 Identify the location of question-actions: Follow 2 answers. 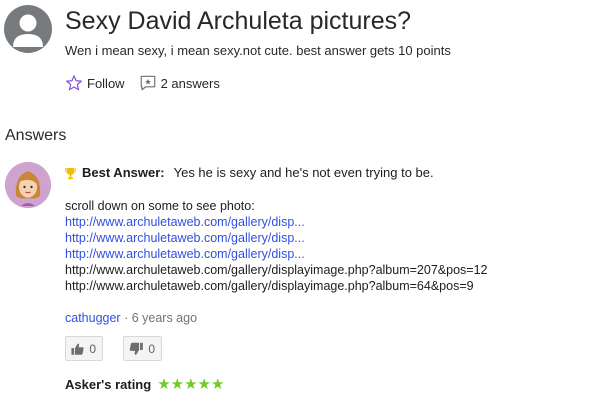
(142, 83).